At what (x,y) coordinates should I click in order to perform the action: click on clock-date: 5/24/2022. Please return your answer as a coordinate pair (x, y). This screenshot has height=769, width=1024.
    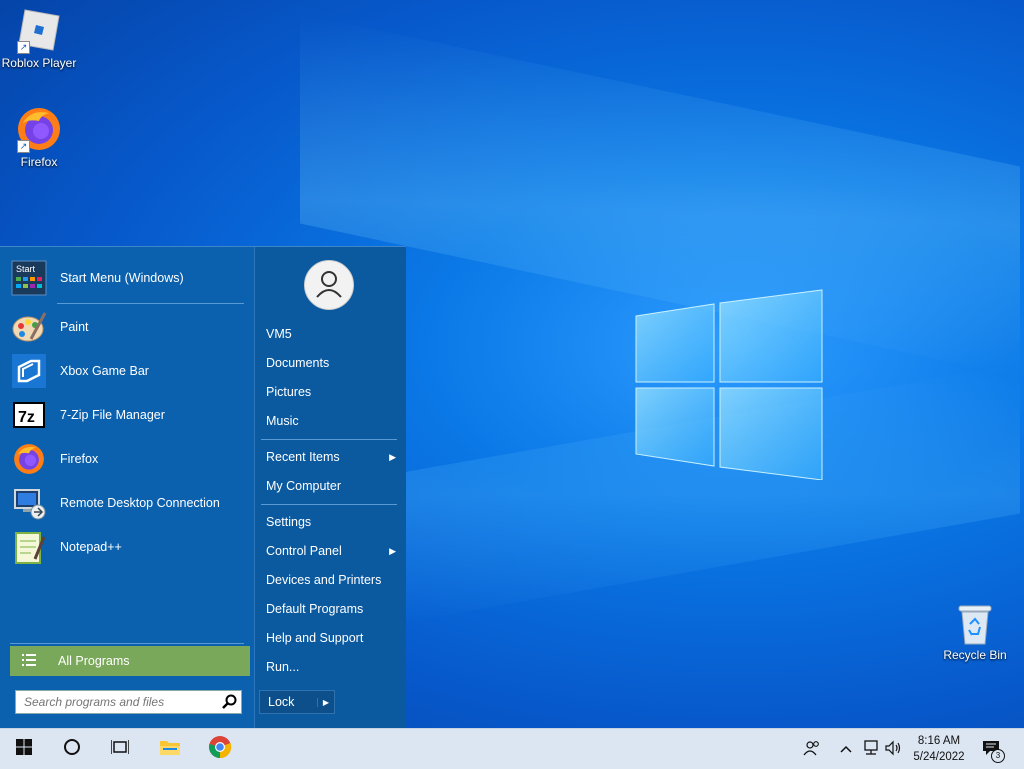
    Looking at the image, I should click on (939, 757).